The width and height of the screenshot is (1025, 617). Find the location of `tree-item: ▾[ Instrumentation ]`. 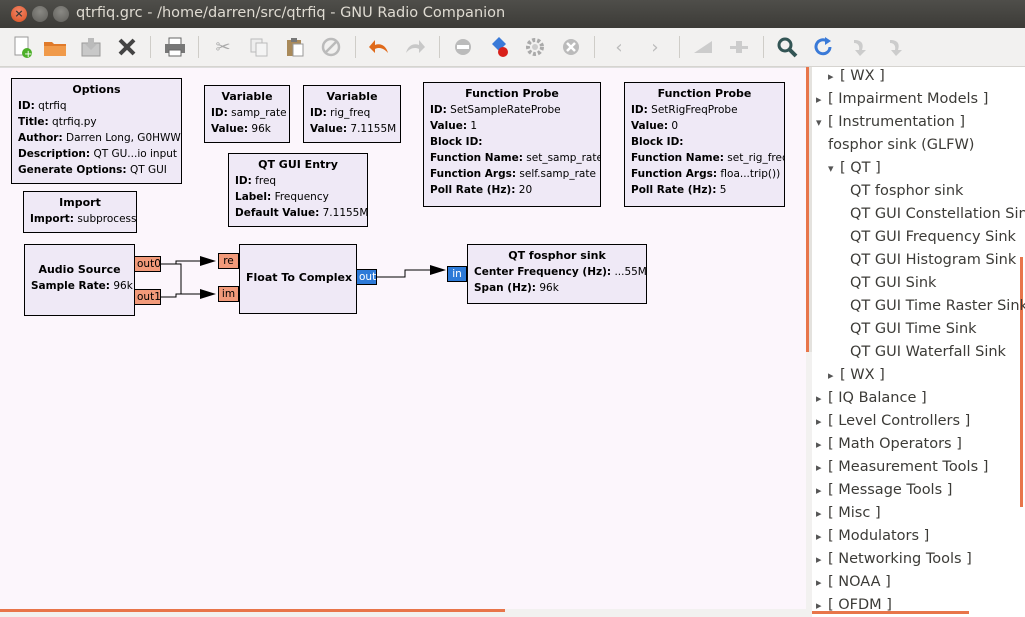

tree-item: ▾[ Instrumentation ] is located at coordinates (890, 122).